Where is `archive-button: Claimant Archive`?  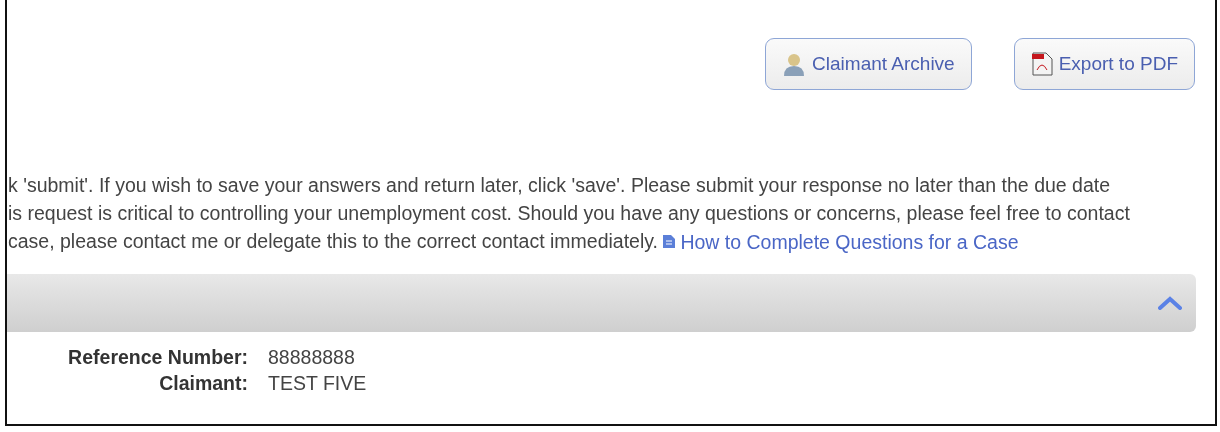
archive-button: Claimant Archive is located at coordinates (868, 64).